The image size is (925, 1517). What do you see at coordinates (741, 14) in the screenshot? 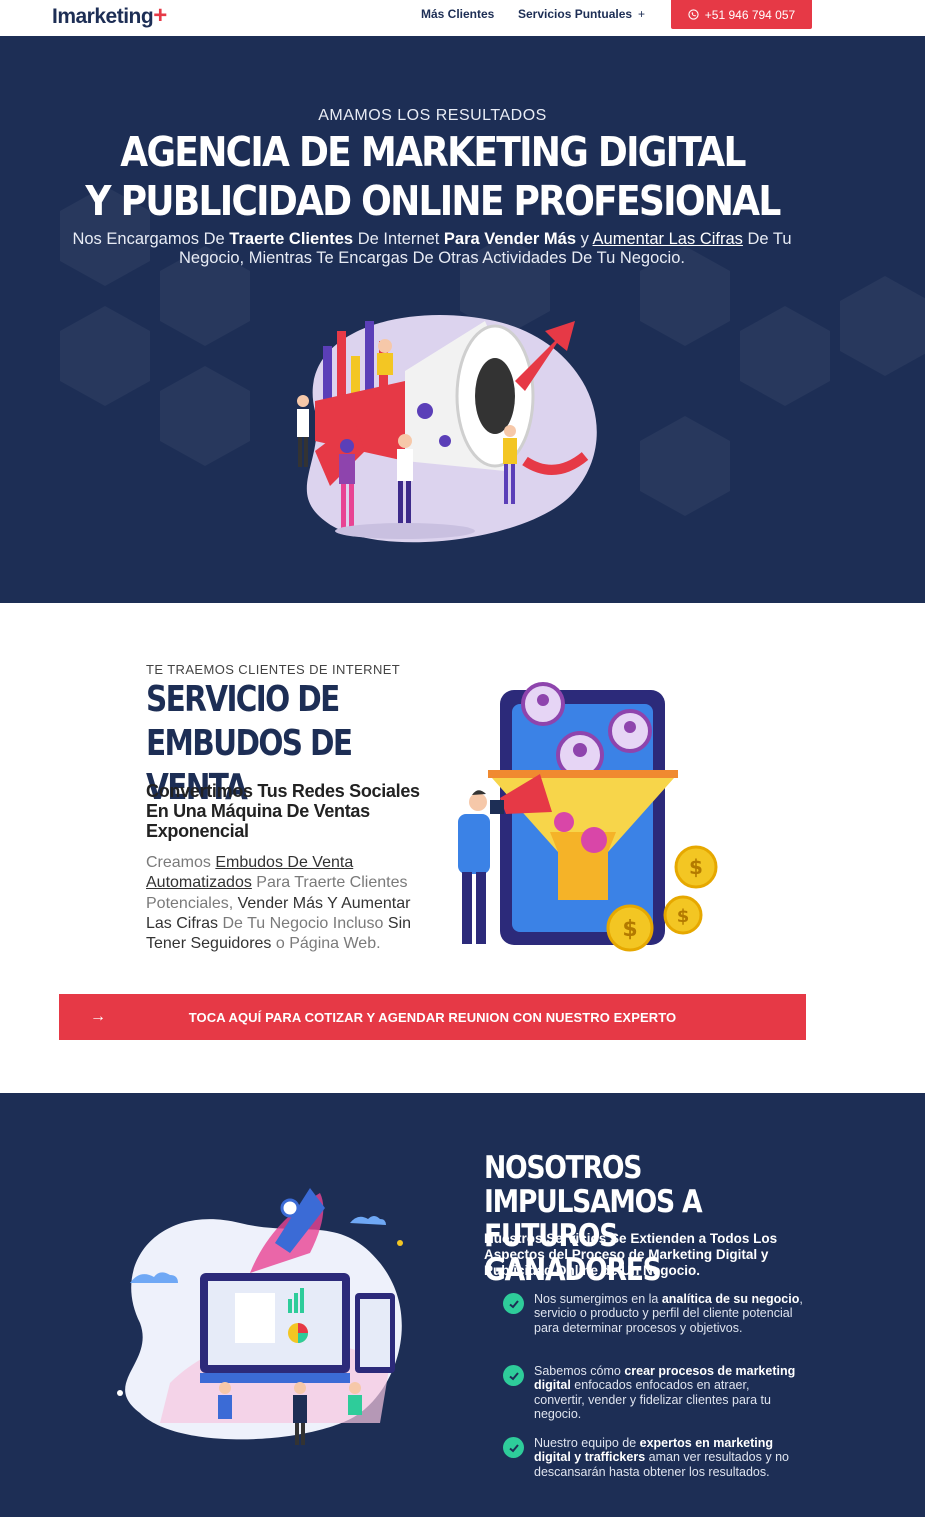
I see `whatsapp-button: +51 946 794 057` at bounding box center [741, 14].